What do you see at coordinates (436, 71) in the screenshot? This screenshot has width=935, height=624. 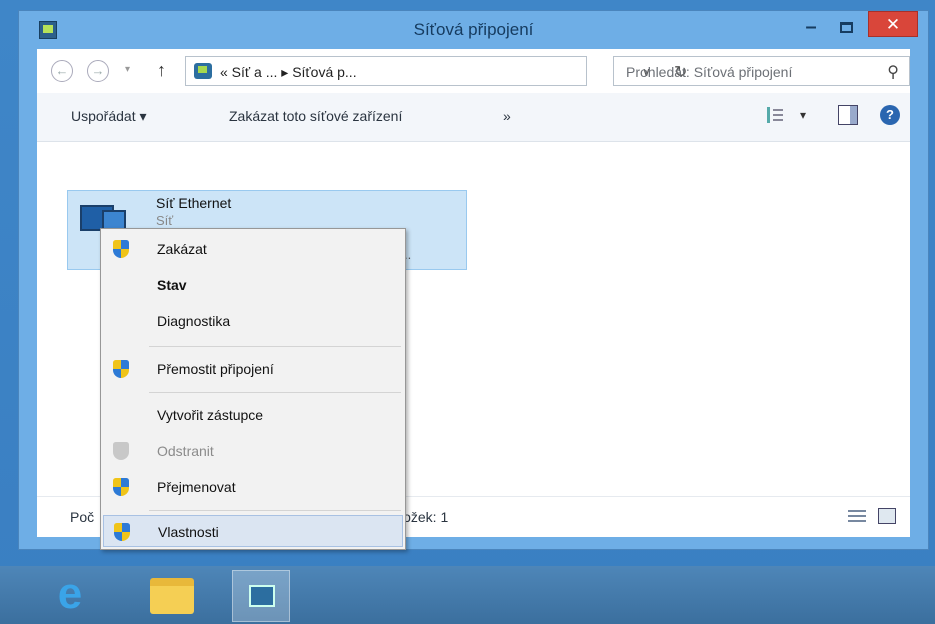 I see `address-bar: « Síť a ... ▸ Síťová p... ∨ ↻` at bounding box center [436, 71].